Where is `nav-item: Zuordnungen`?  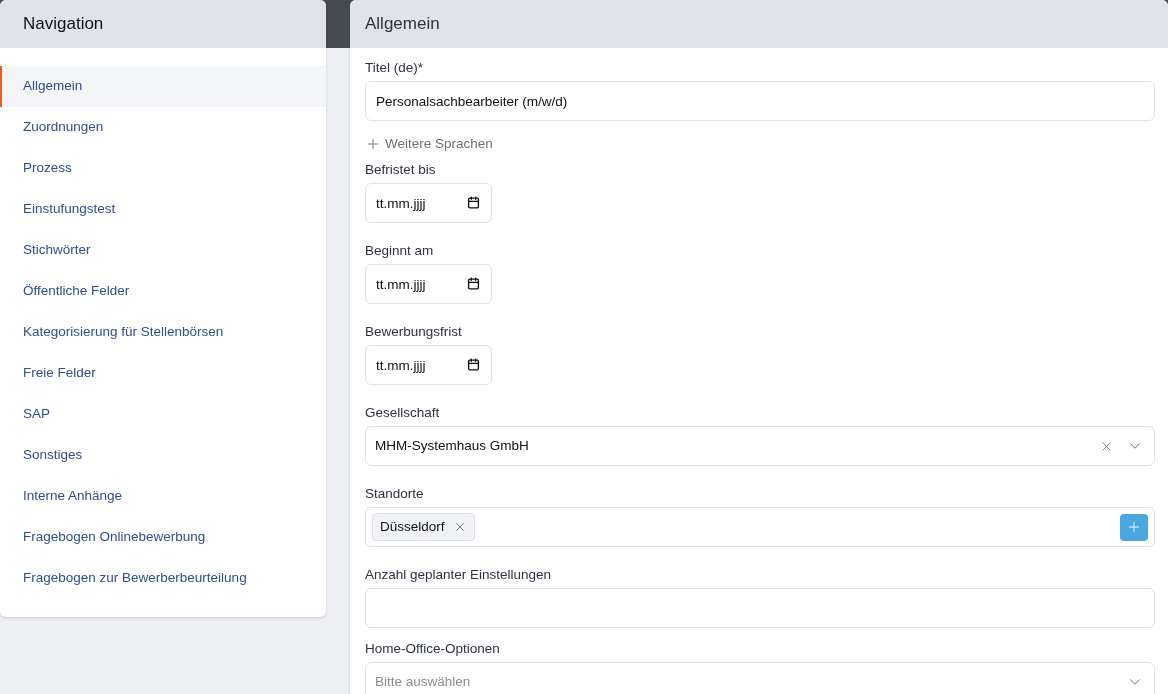
nav-item: Zuordnungen is located at coordinates (163, 127).